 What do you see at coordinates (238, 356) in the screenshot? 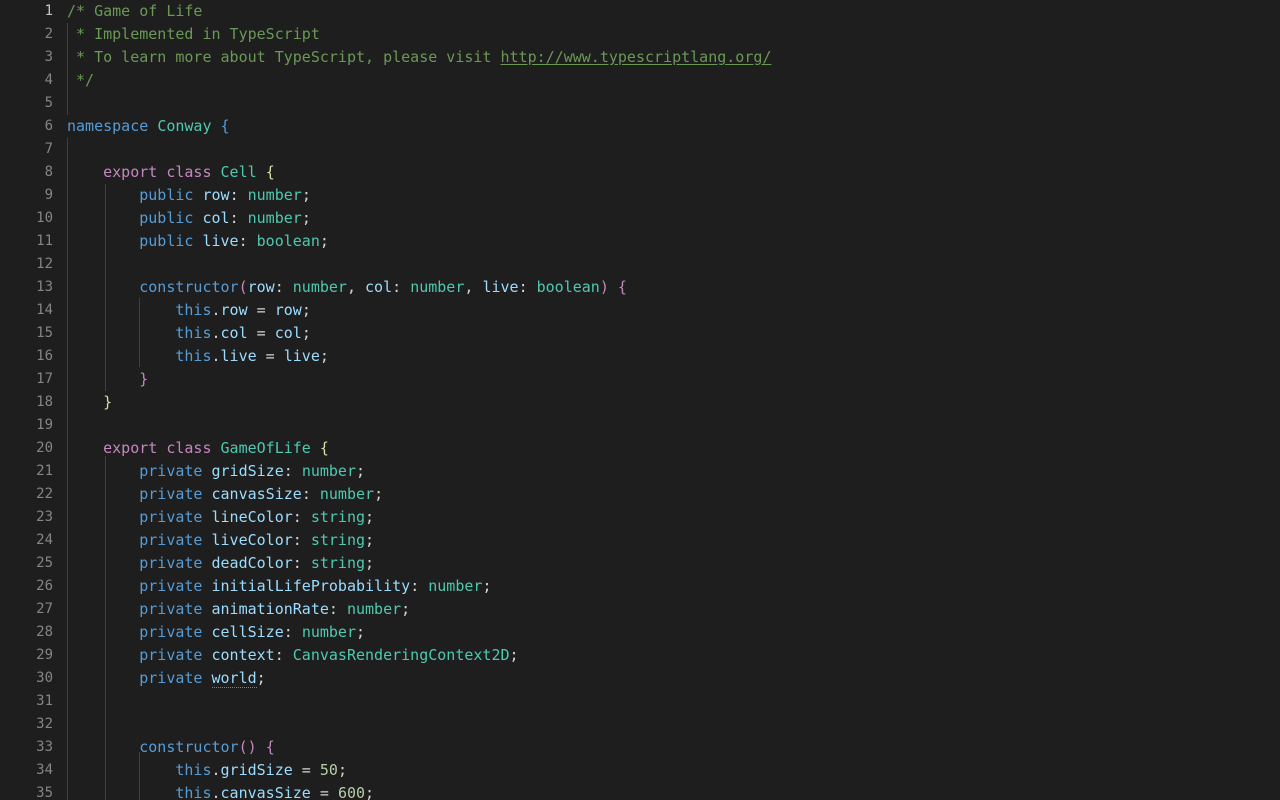
I see `token-property: live` at bounding box center [238, 356].